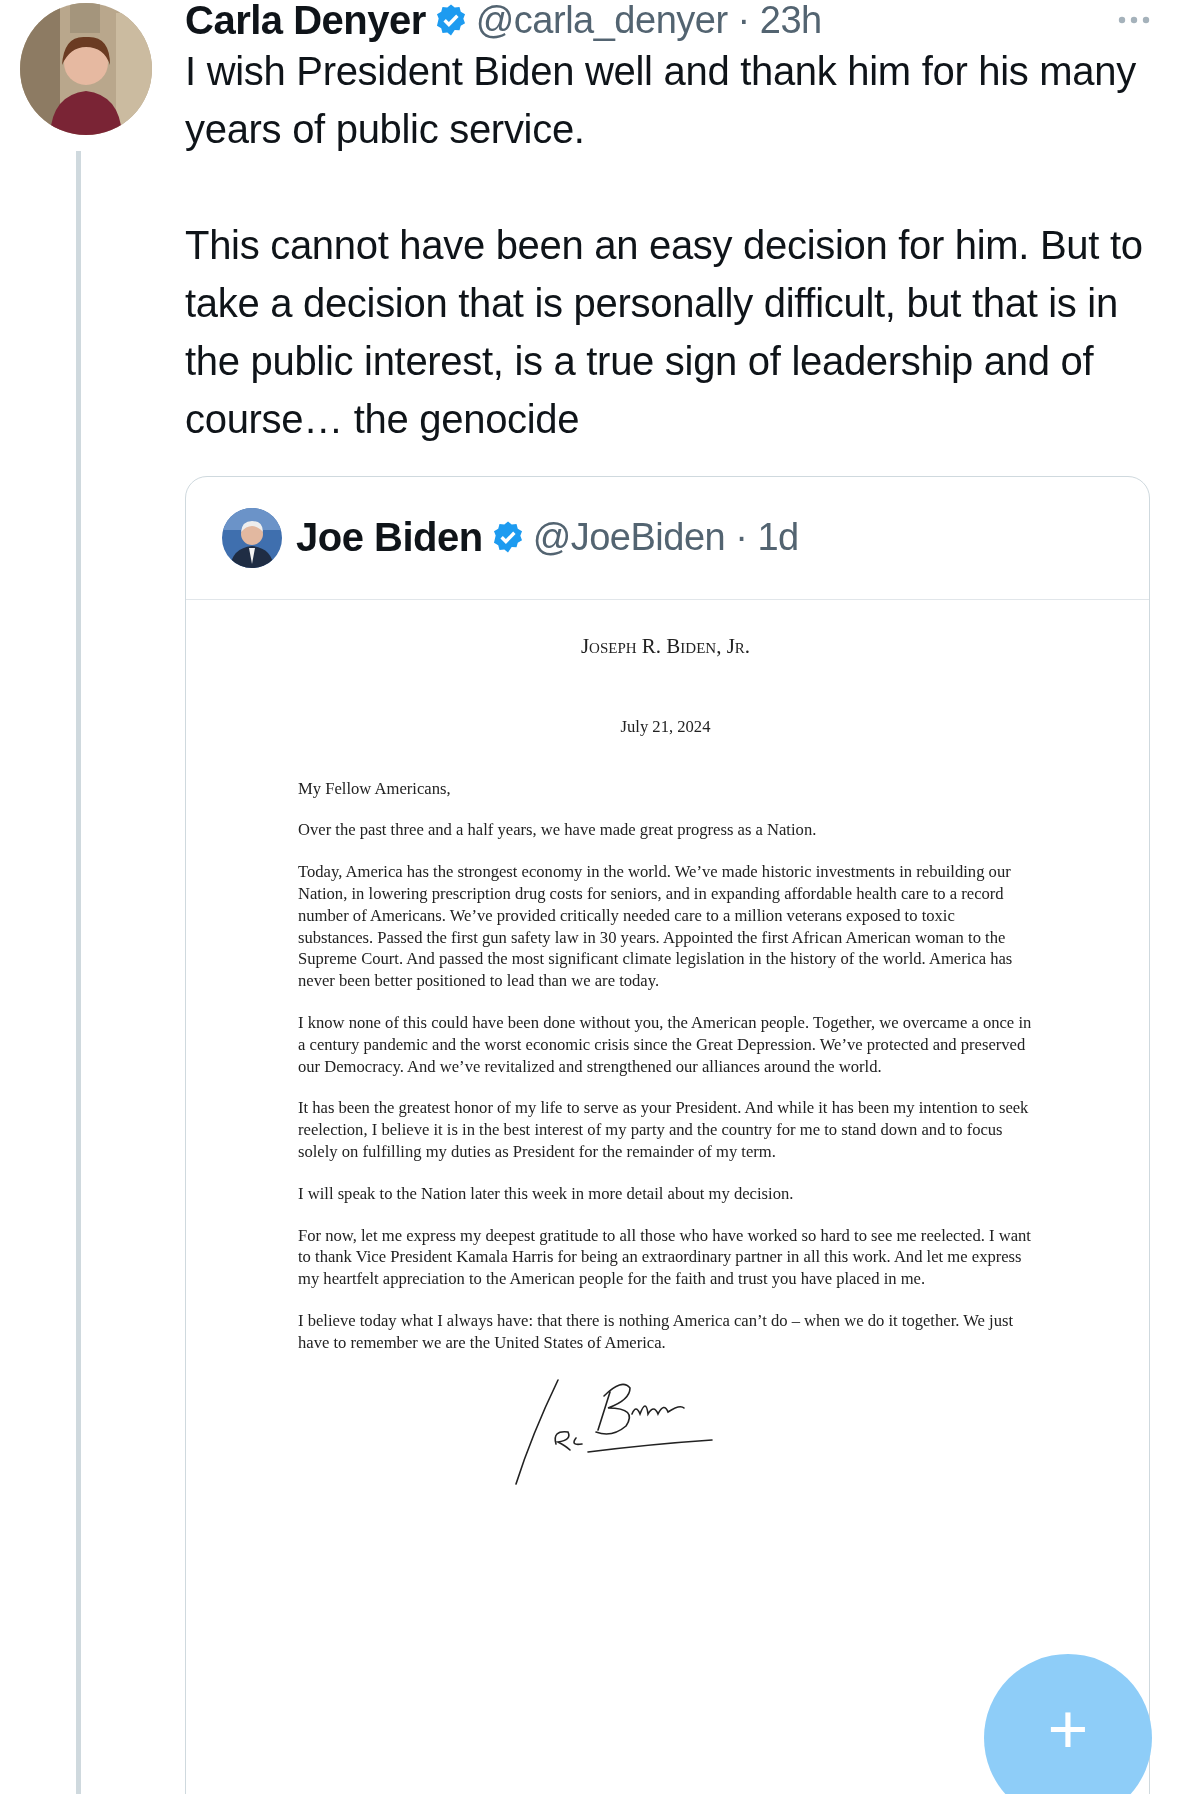 The image size is (1179, 1794). I want to click on author-name: Carla Denyer, so click(305, 20).